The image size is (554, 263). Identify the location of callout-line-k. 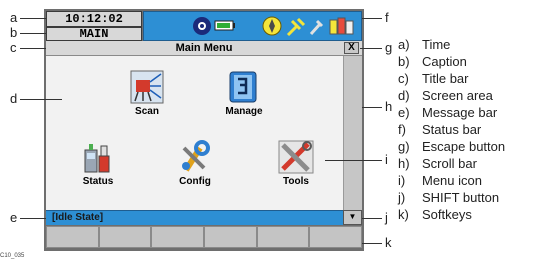
(372, 243).